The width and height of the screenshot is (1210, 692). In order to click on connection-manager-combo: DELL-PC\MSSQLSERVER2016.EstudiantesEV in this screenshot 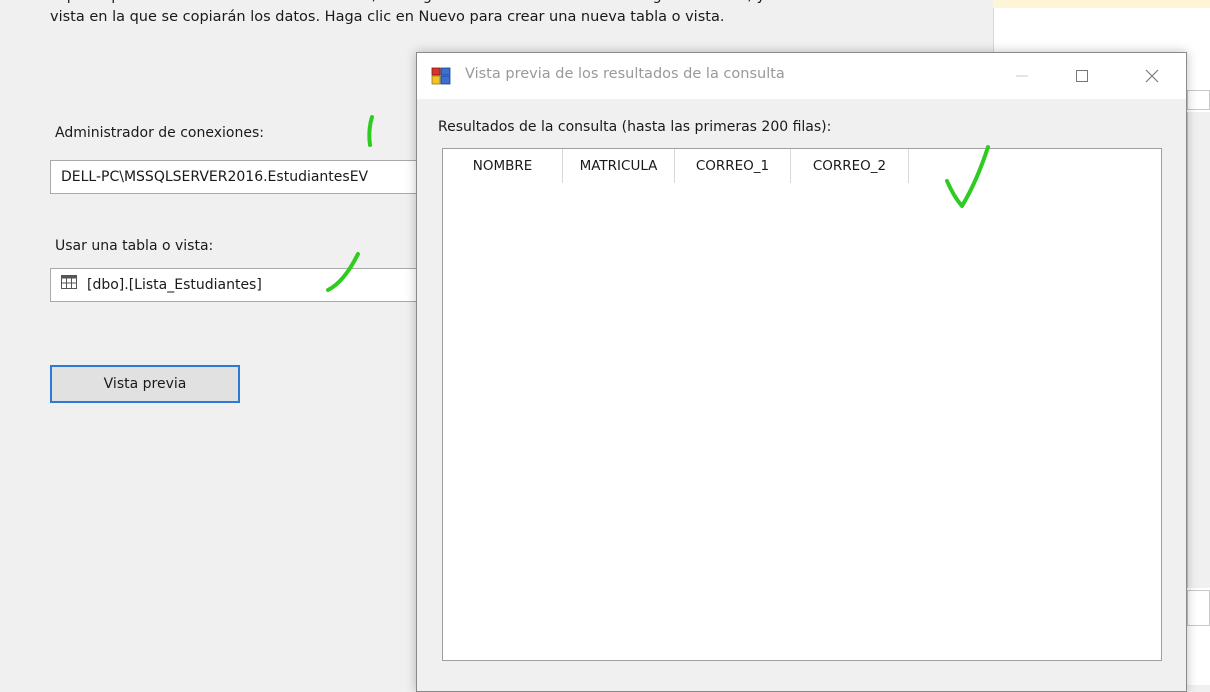, I will do `click(240, 177)`.